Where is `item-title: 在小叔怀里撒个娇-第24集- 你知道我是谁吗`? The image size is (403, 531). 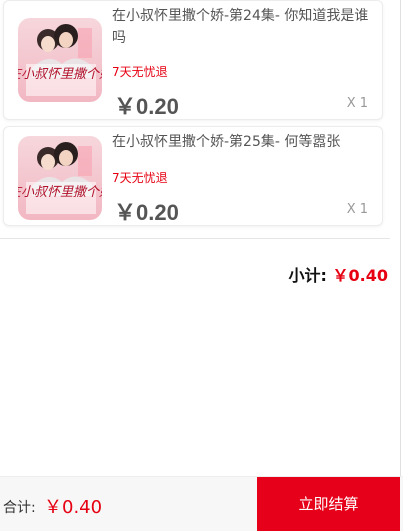 item-title: 在小叔怀里撒个娇-第24集- 你知道我是谁吗 is located at coordinates (243, 27).